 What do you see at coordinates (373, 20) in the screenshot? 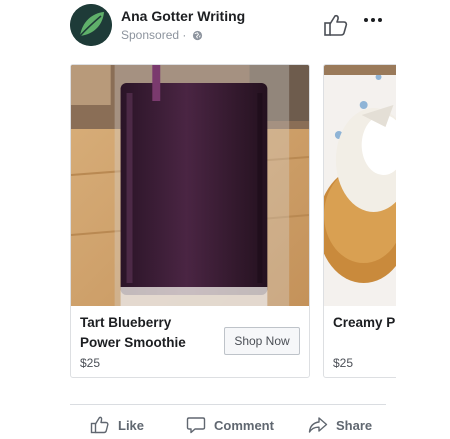
I see `more-icon` at bounding box center [373, 20].